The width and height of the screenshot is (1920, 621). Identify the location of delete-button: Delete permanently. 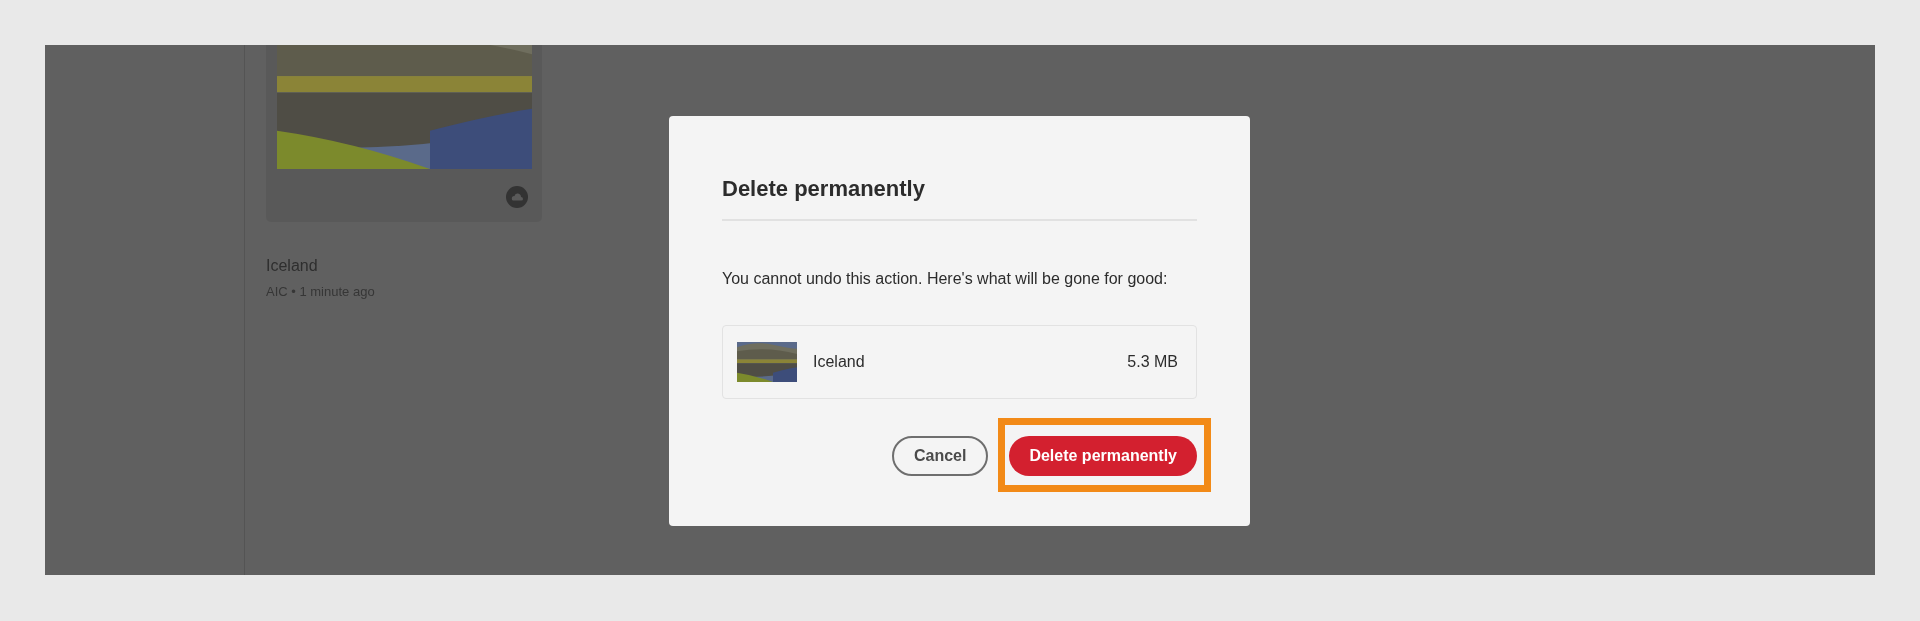
(1103, 456).